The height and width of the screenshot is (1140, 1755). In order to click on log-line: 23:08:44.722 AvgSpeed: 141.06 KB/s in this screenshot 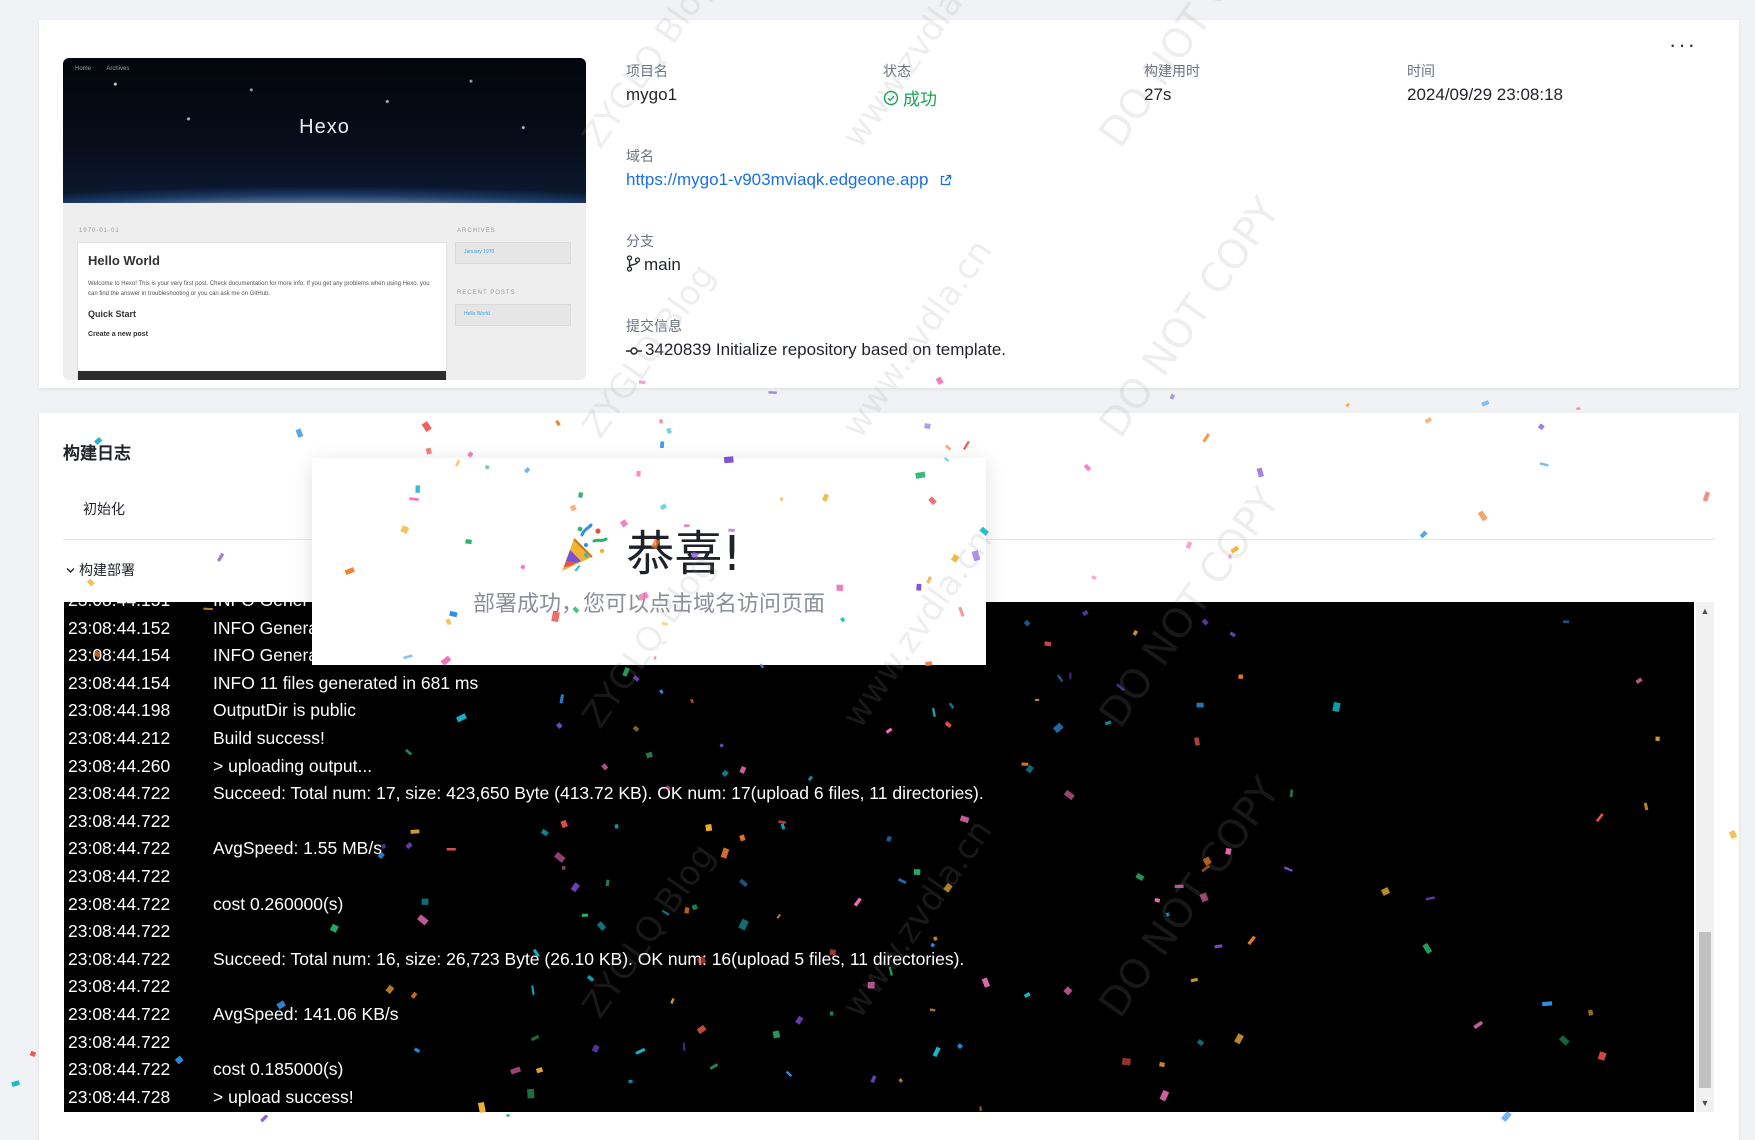, I will do `click(881, 1015)`.